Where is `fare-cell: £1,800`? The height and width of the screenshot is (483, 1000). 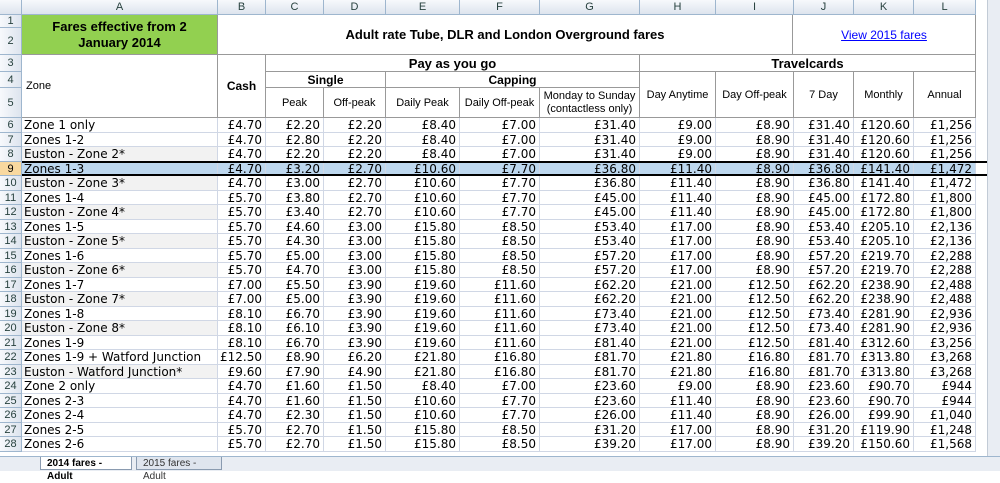
fare-cell: £1,800 is located at coordinates (945, 212).